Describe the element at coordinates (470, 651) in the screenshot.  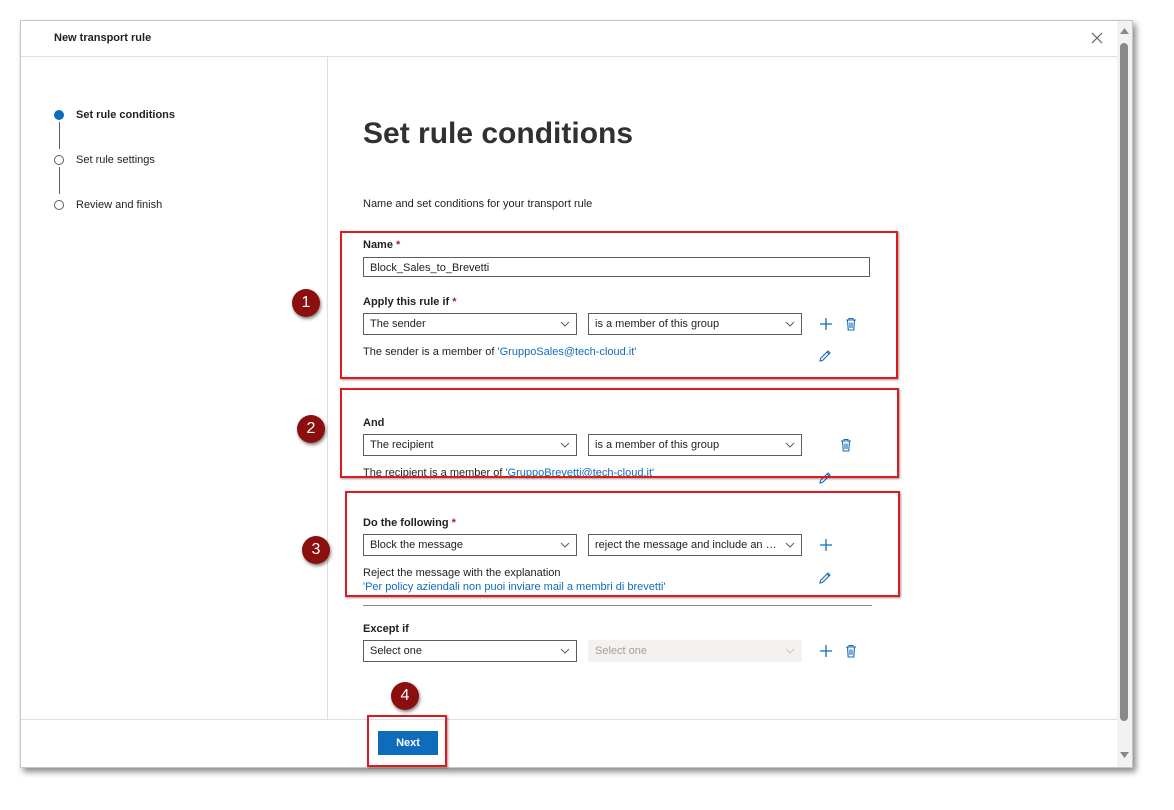
I see `except-condition-dropdown: Select one` at that location.